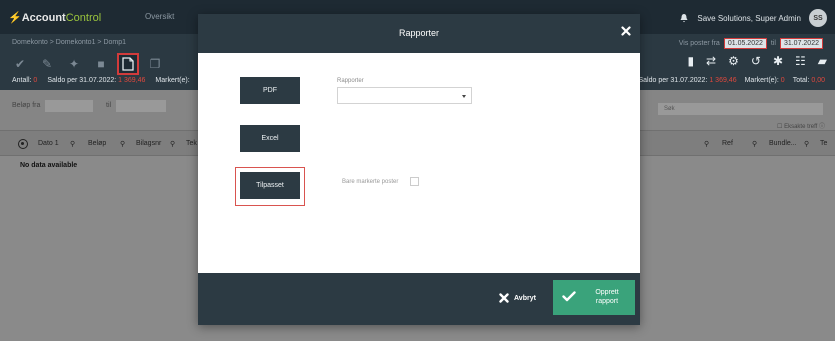 The image size is (835, 341). I want to click on stop-icon: ■, so click(101, 64).